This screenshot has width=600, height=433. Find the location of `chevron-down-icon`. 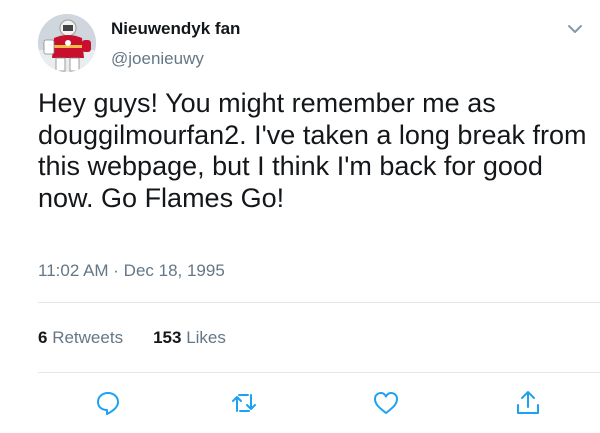

chevron-down-icon is located at coordinates (575, 29).